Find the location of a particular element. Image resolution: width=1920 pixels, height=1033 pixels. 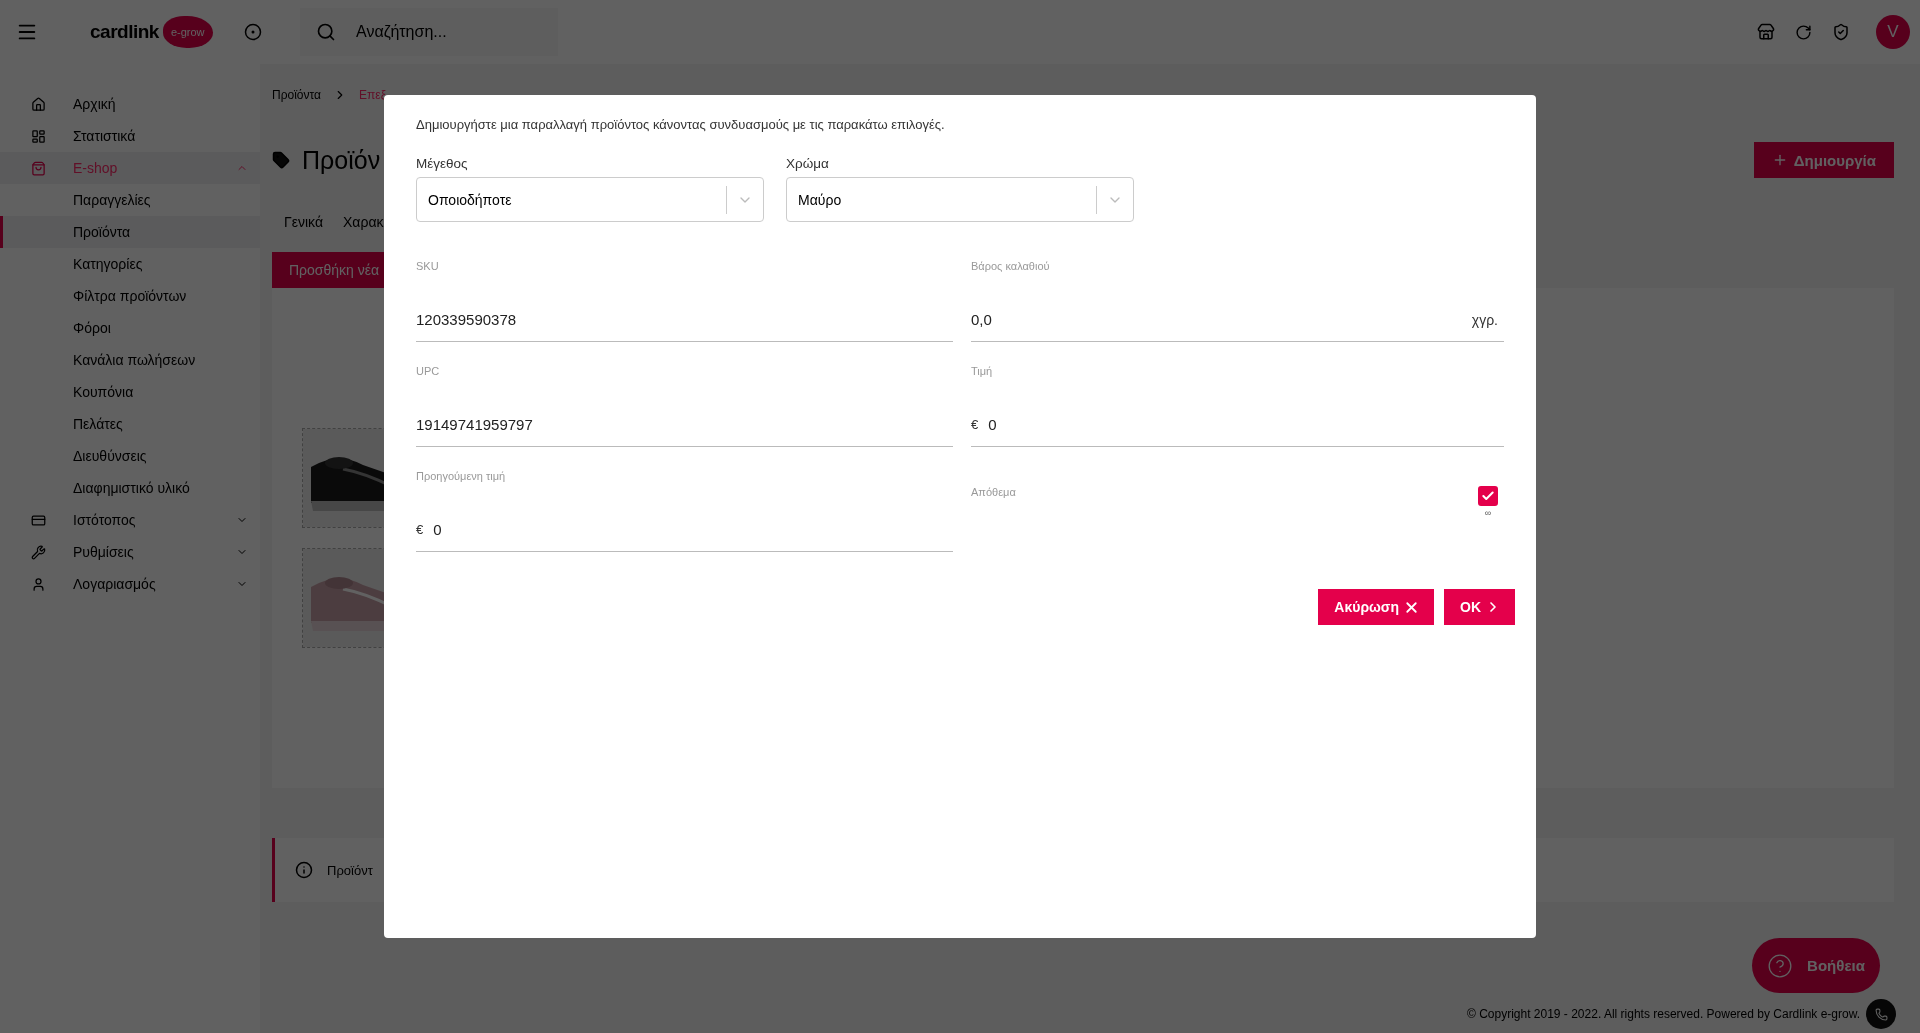

user-avatar: V is located at coordinates (1893, 32).